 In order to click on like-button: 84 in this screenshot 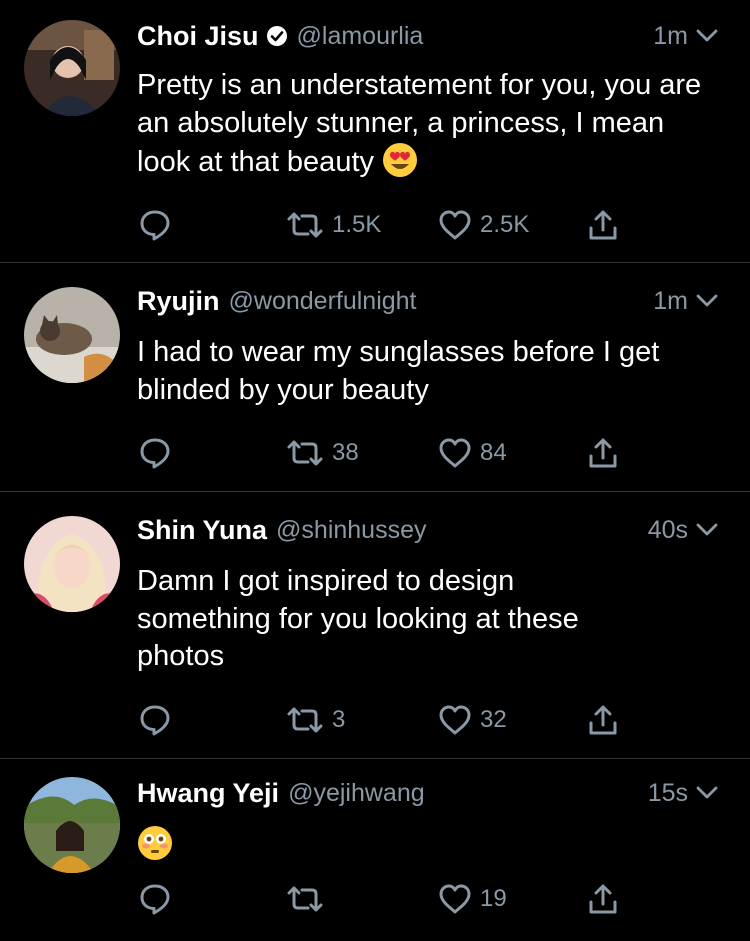, I will do `click(472, 453)`.